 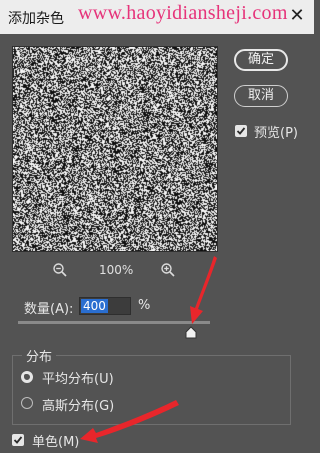 I want to click on distribution-title: 分布, so click(x=39, y=355).